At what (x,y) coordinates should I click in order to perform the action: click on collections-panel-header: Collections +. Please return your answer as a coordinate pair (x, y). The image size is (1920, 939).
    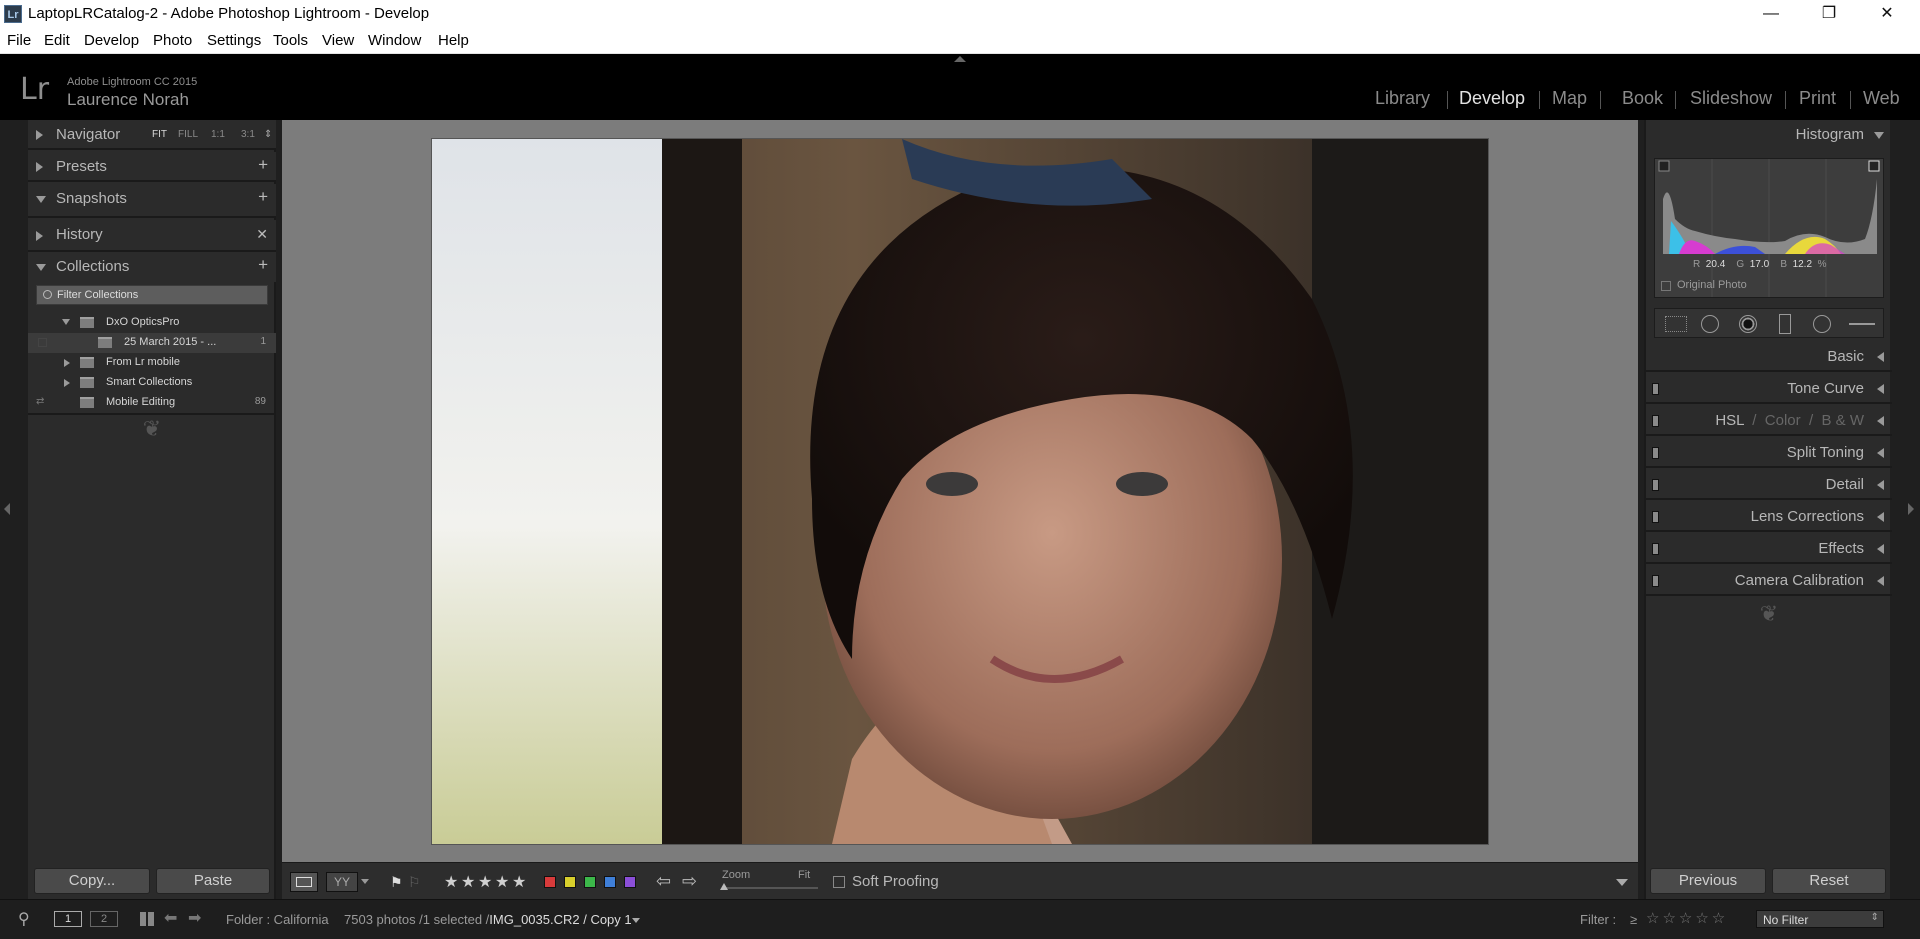
    Looking at the image, I should click on (152, 267).